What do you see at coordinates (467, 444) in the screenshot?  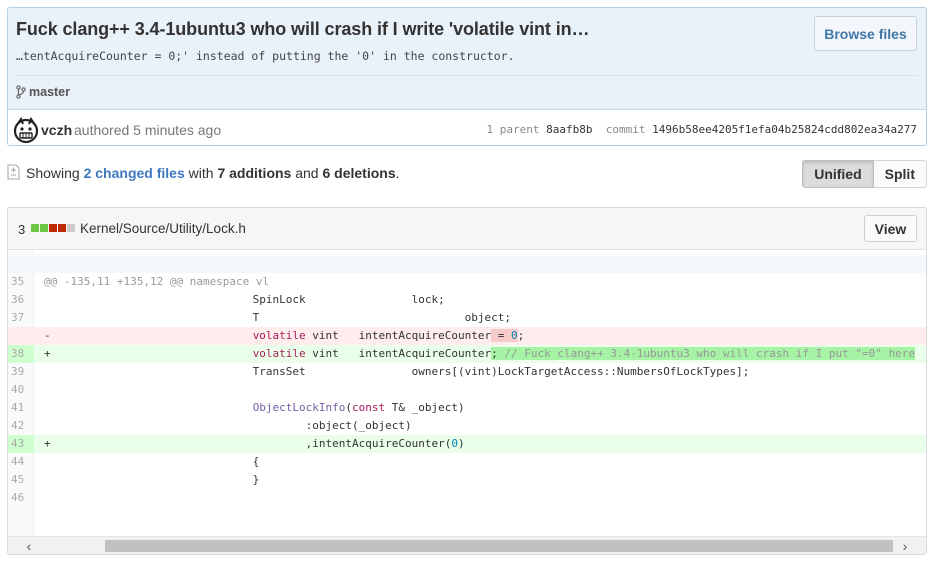 I see `added-line: 43 + ,intentAcquireCounter(0)` at bounding box center [467, 444].